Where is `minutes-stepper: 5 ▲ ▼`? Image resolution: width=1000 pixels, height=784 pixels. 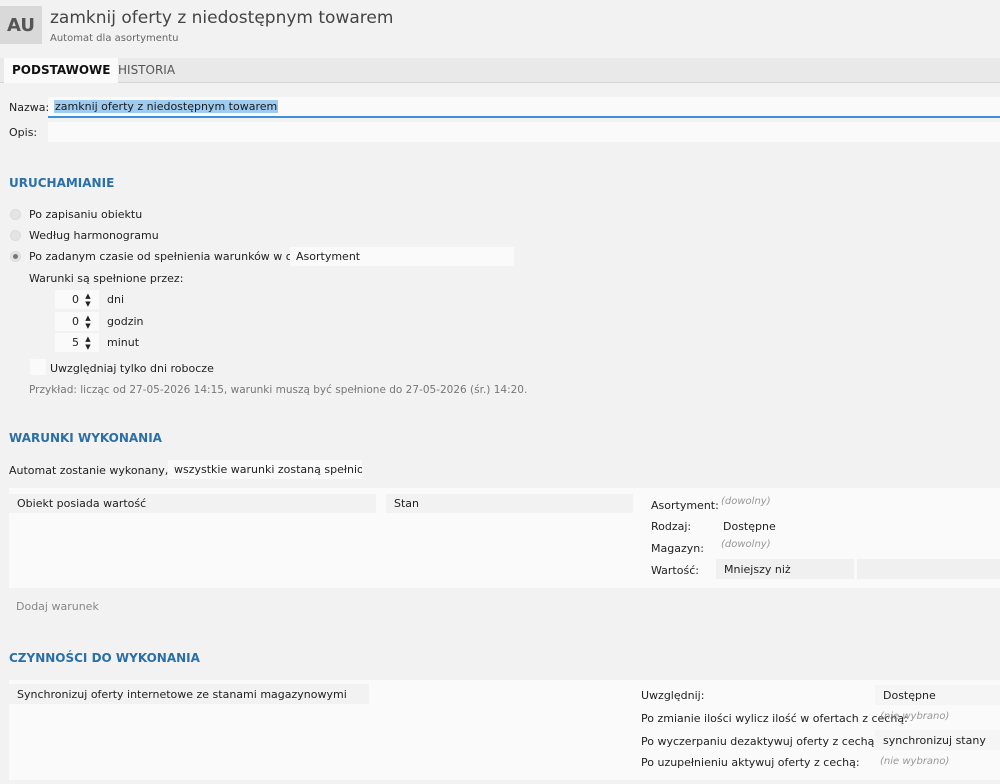 minutes-stepper: 5 ▲ ▼ is located at coordinates (77, 342).